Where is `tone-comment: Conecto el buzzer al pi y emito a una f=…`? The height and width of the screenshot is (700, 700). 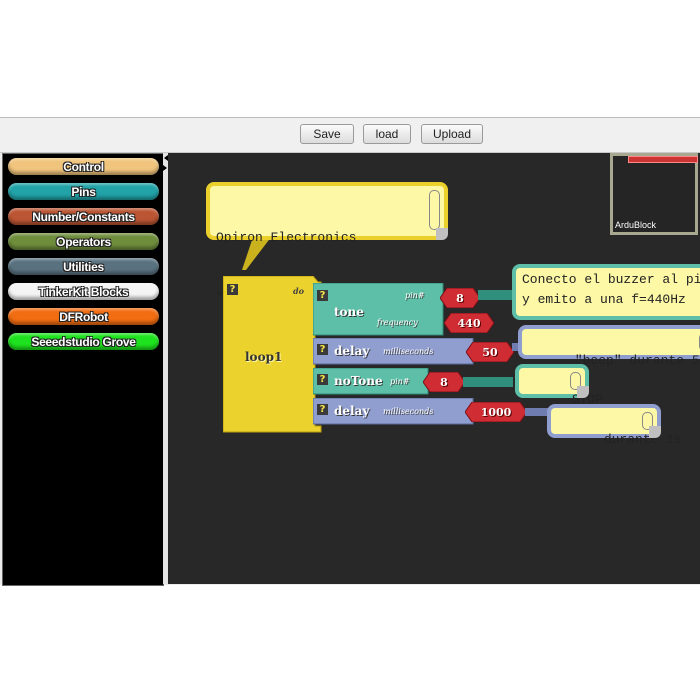
tone-comment: Conecto el buzzer al pi y emito a una f=… is located at coordinates (606, 292).